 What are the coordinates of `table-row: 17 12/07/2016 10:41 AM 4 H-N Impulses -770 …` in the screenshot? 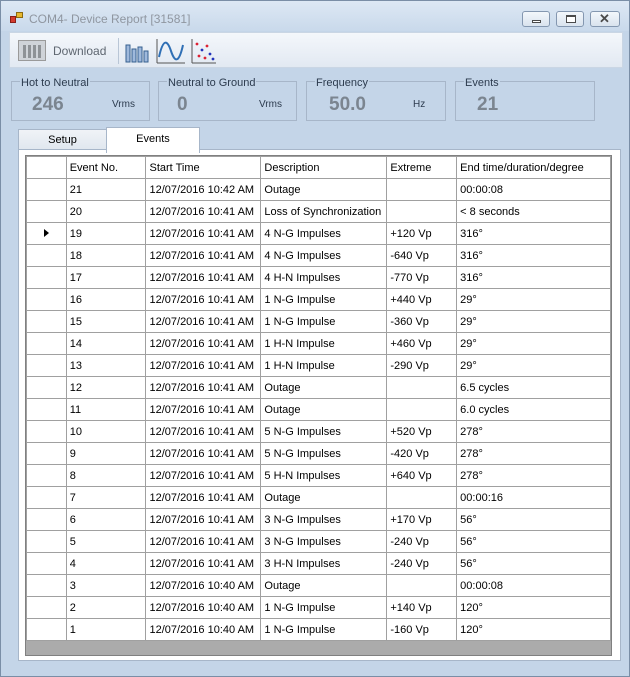 It's located at (318, 277).